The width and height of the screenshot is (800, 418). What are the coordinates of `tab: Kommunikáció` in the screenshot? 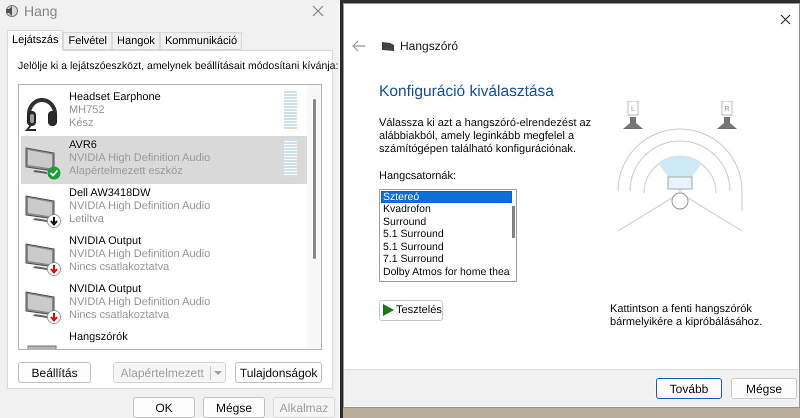 It's located at (201, 41).